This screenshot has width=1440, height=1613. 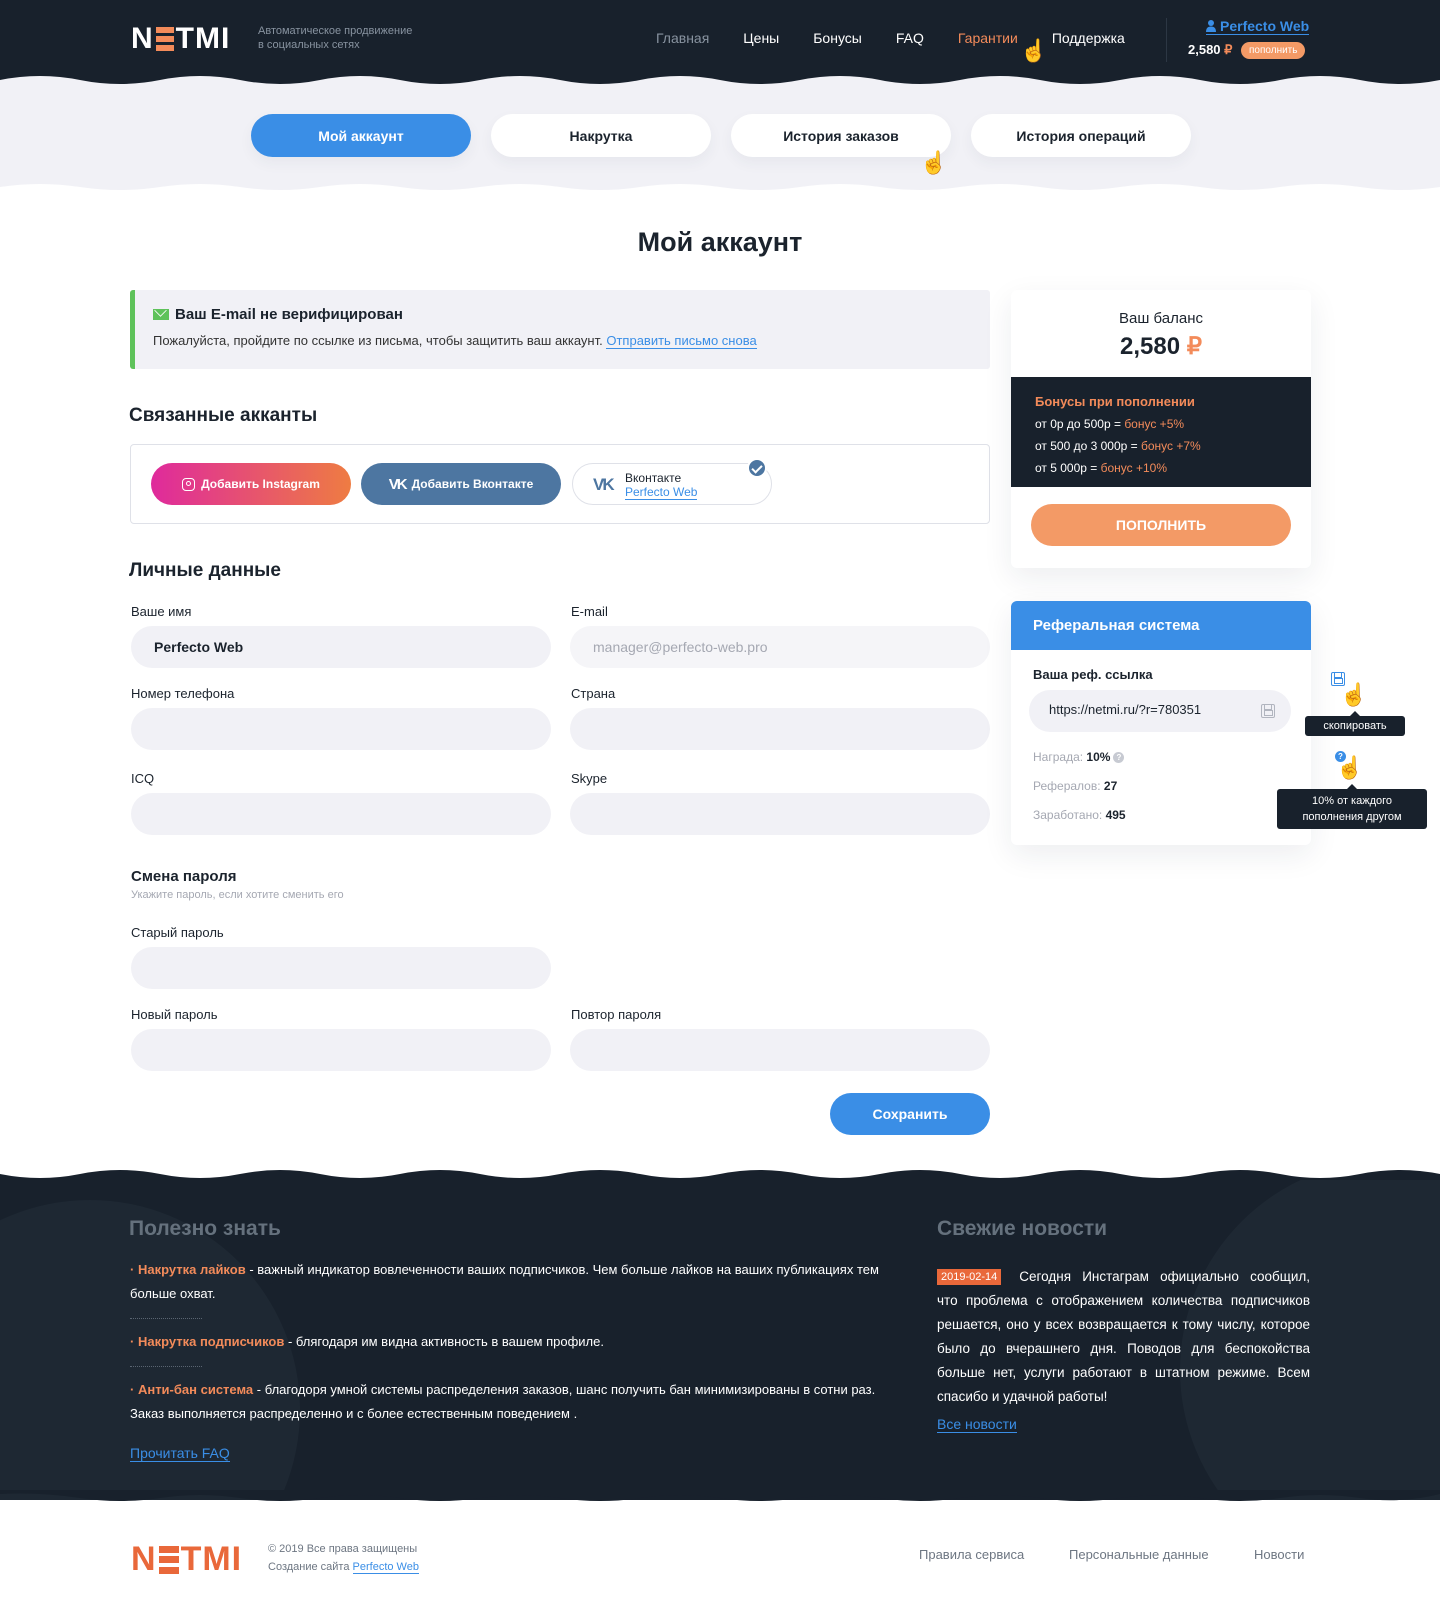 I want to click on icq-input, so click(x=341, y=814).